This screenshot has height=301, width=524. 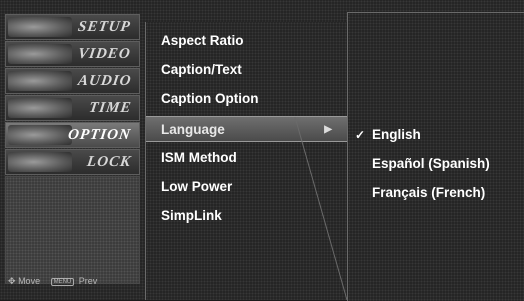 I want to click on category-lock: LOCK, so click(x=72, y=162).